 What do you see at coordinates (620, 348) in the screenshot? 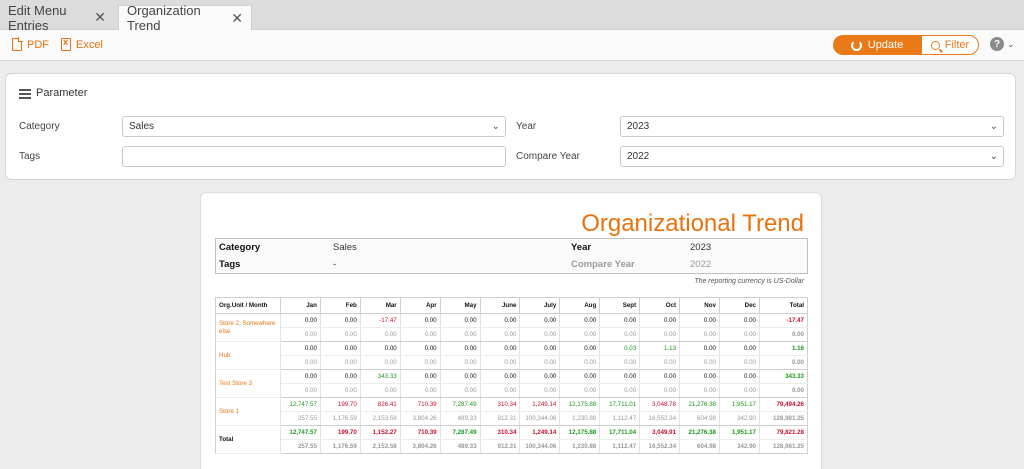
I see `value-cell-current: 0.03` at bounding box center [620, 348].